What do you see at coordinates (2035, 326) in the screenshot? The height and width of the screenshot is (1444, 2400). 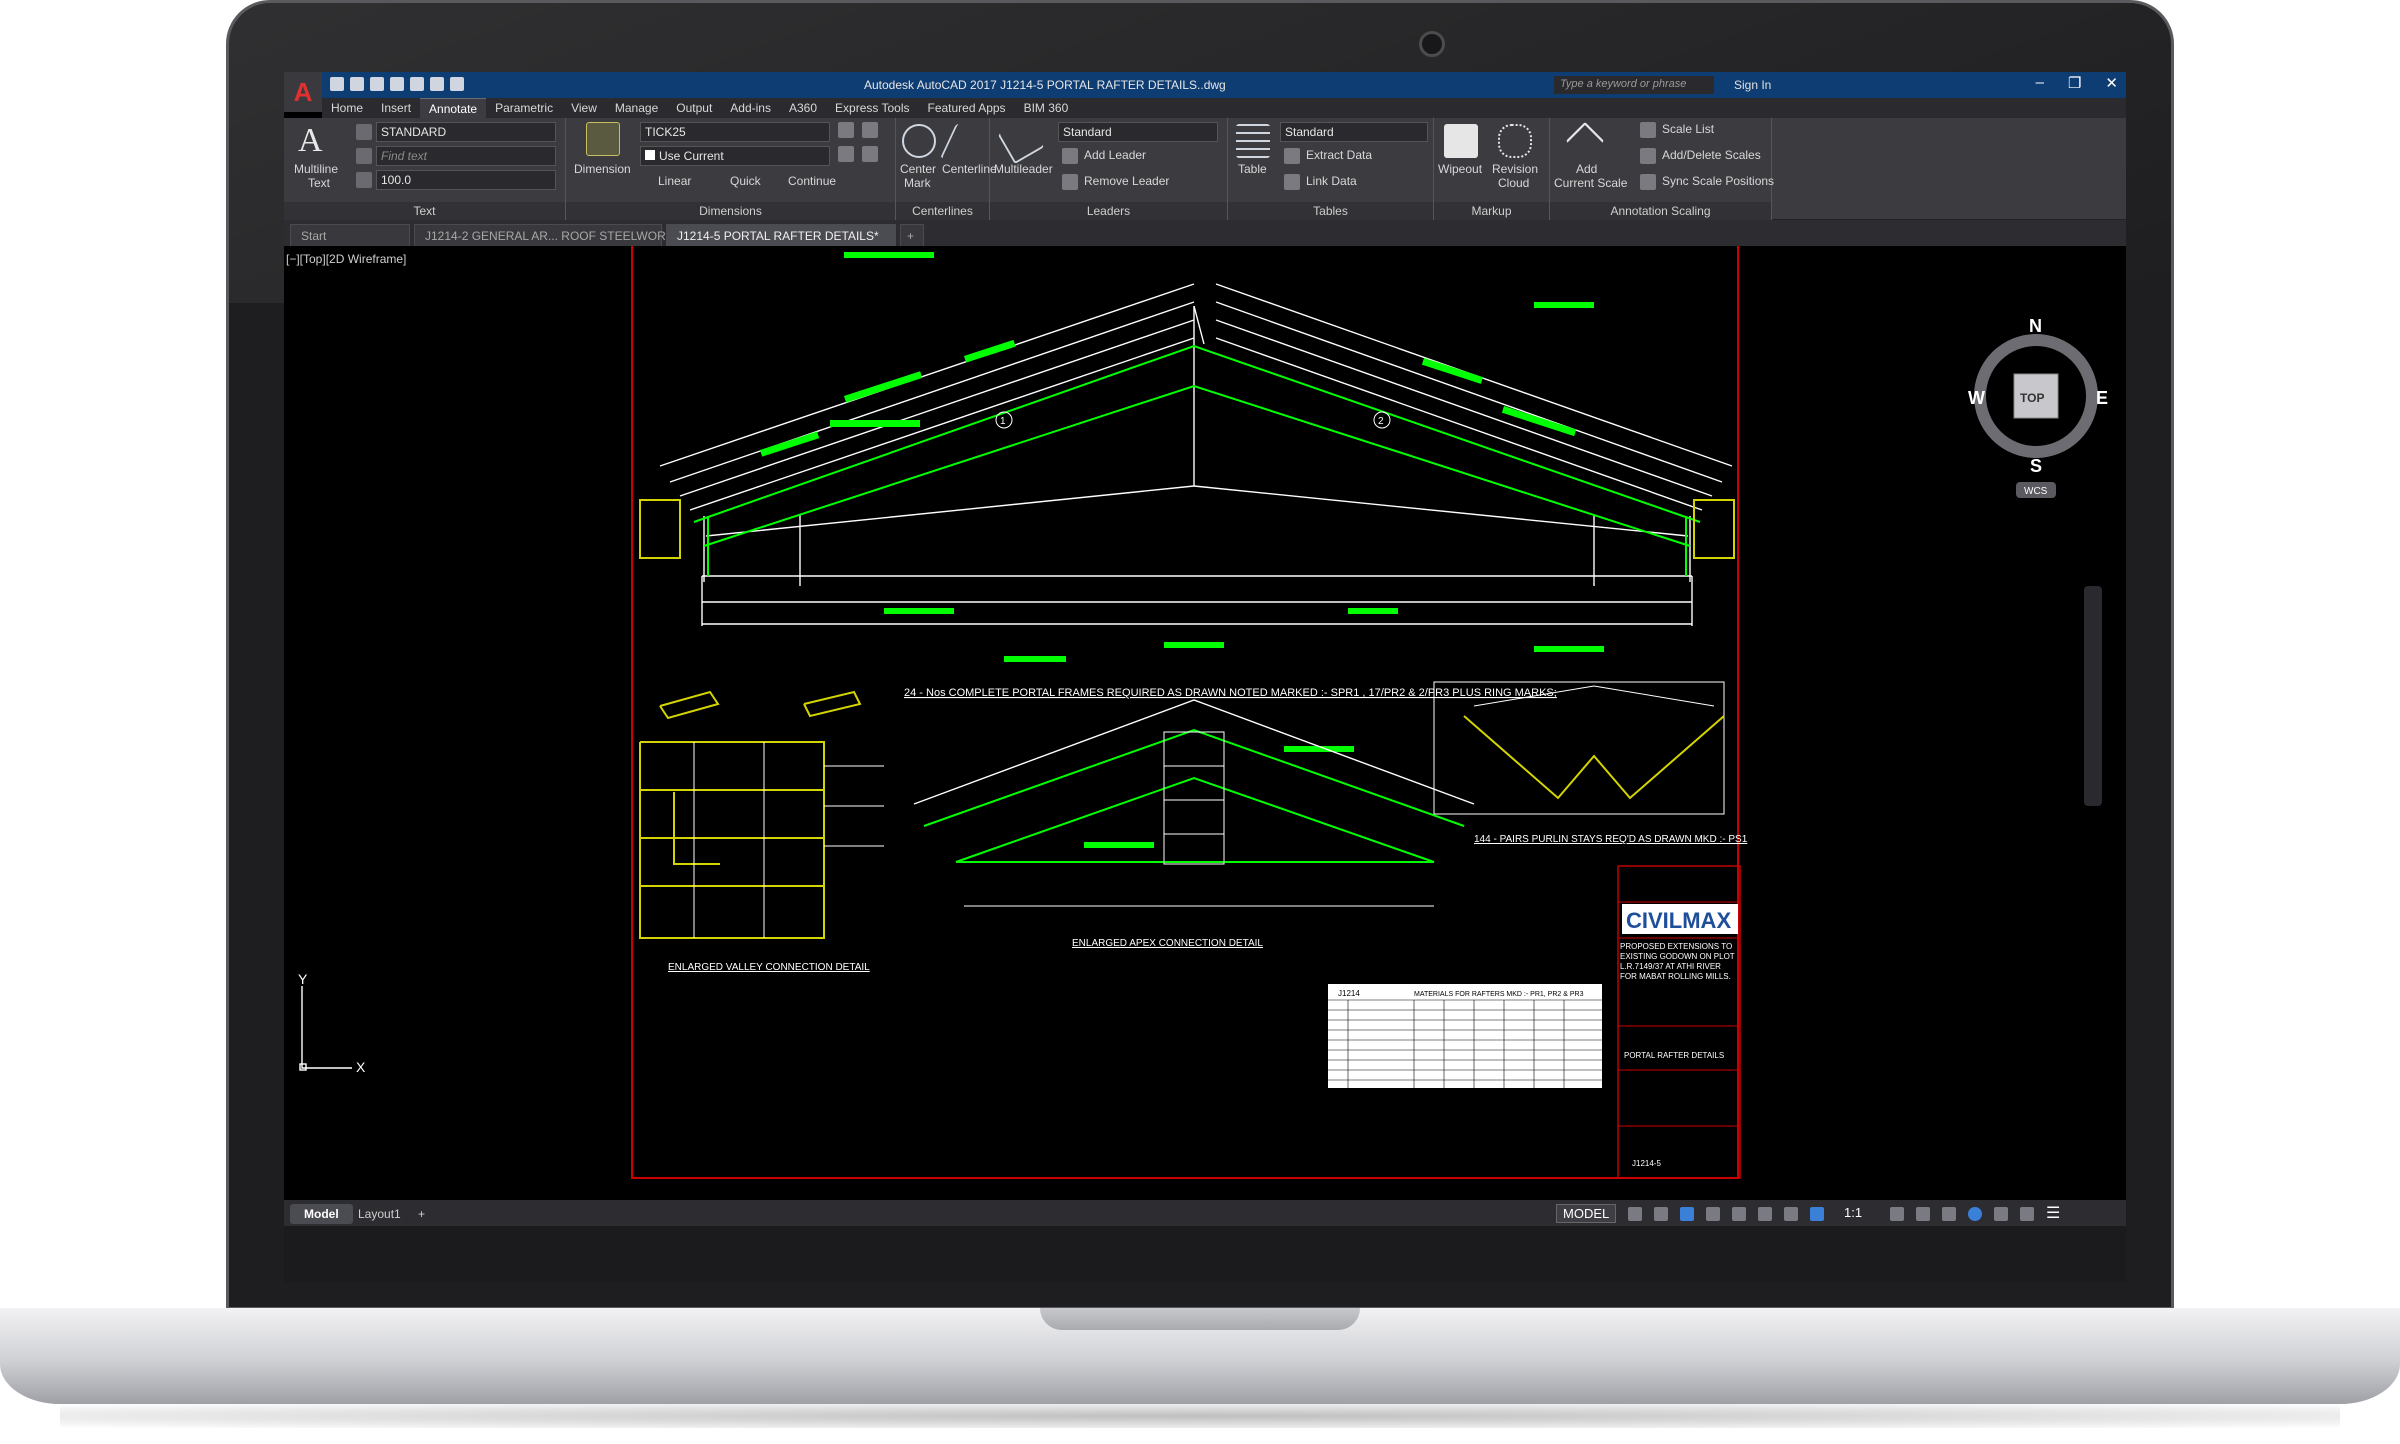 I see `viewcube-north: N` at bounding box center [2035, 326].